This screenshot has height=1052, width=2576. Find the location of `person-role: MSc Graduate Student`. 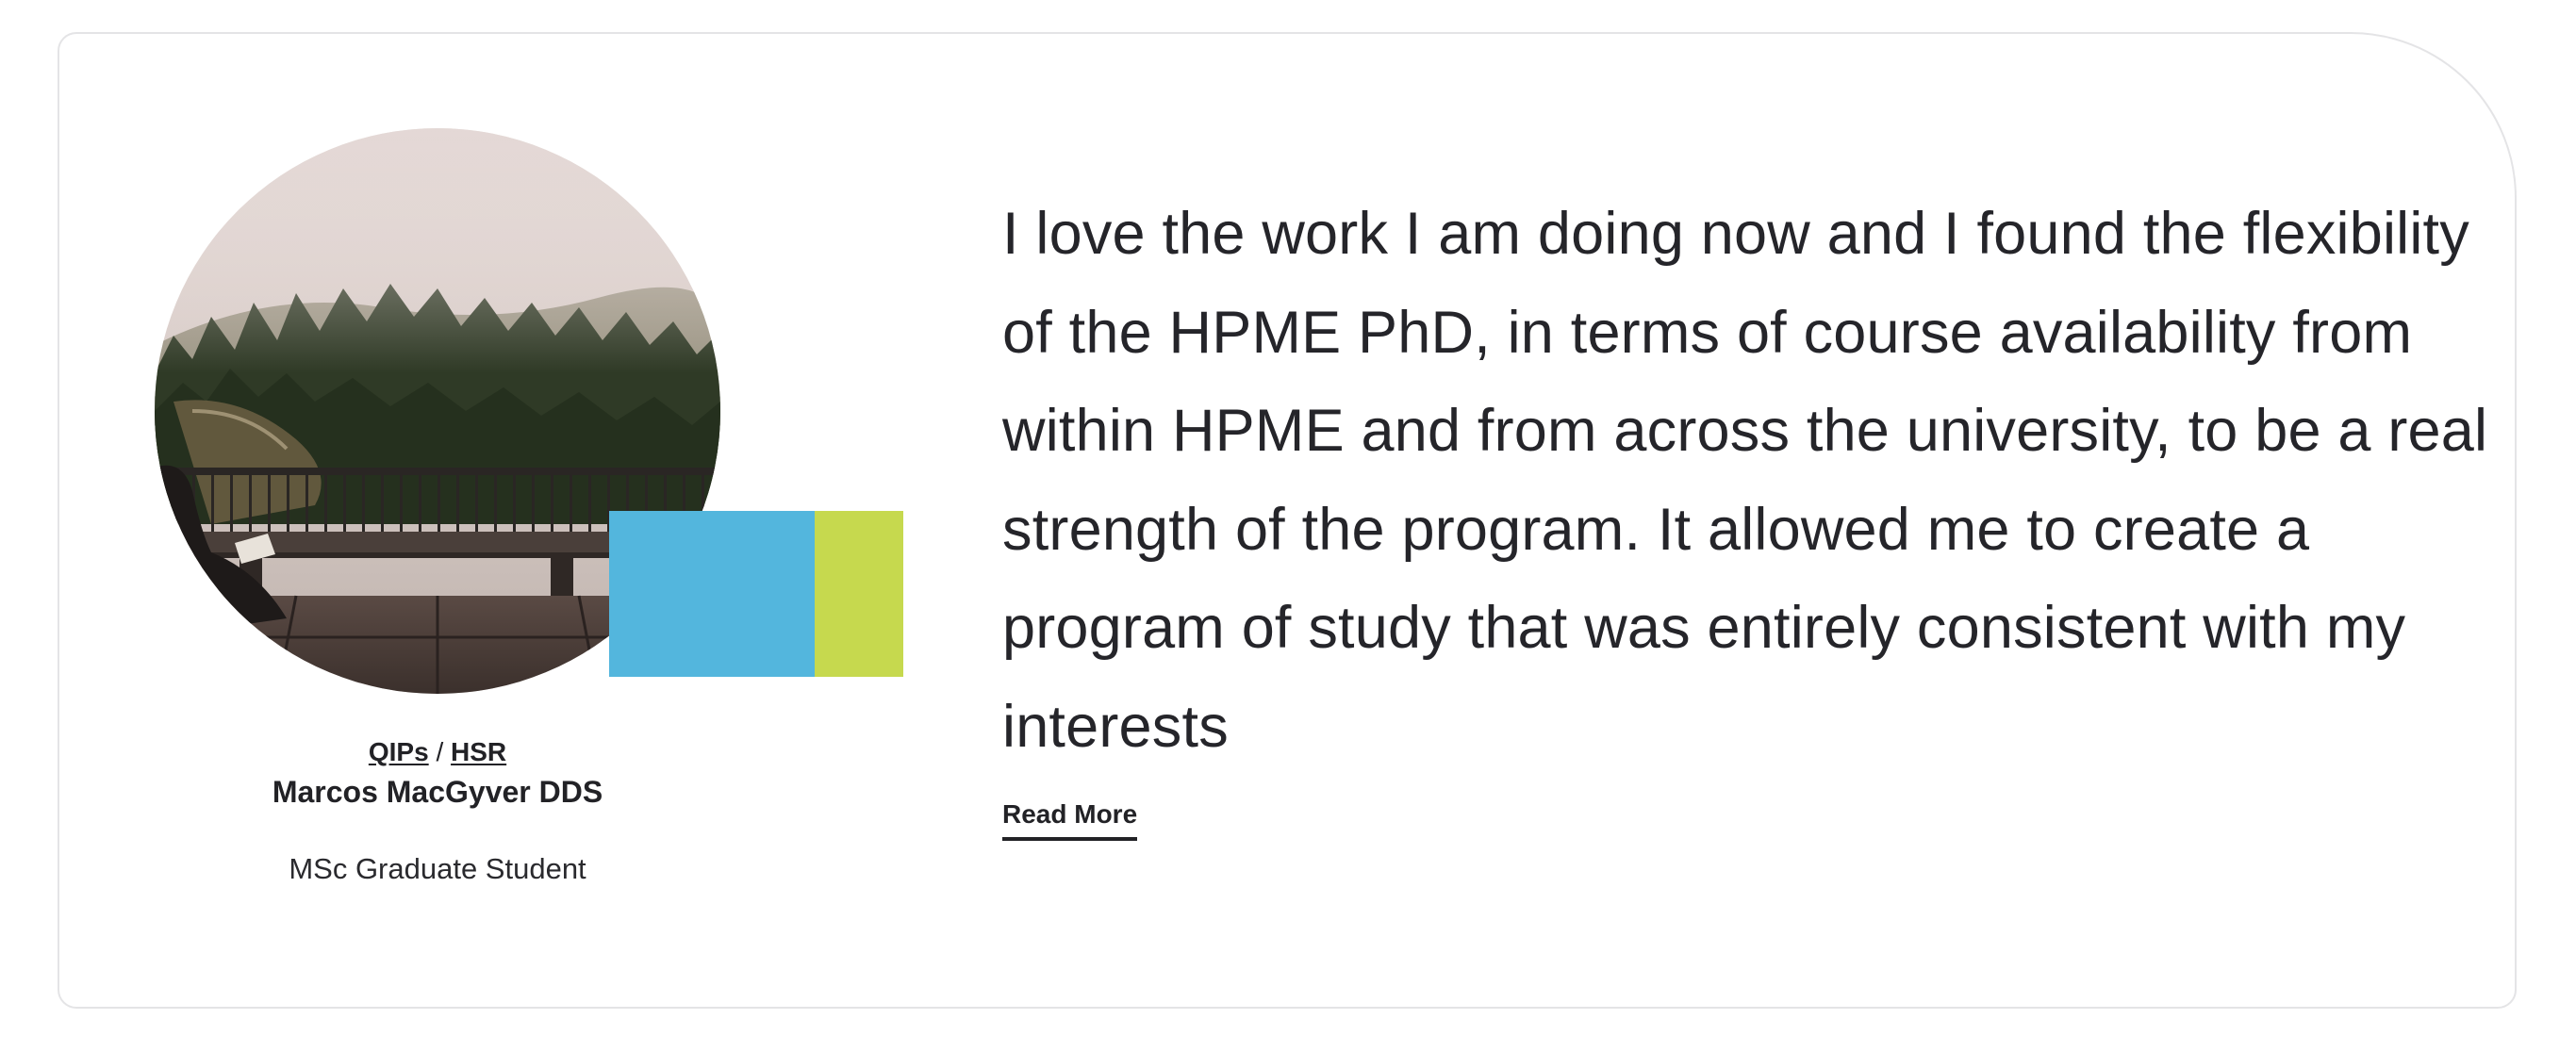

person-role: MSc Graduate Student is located at coordinates (437, 869).